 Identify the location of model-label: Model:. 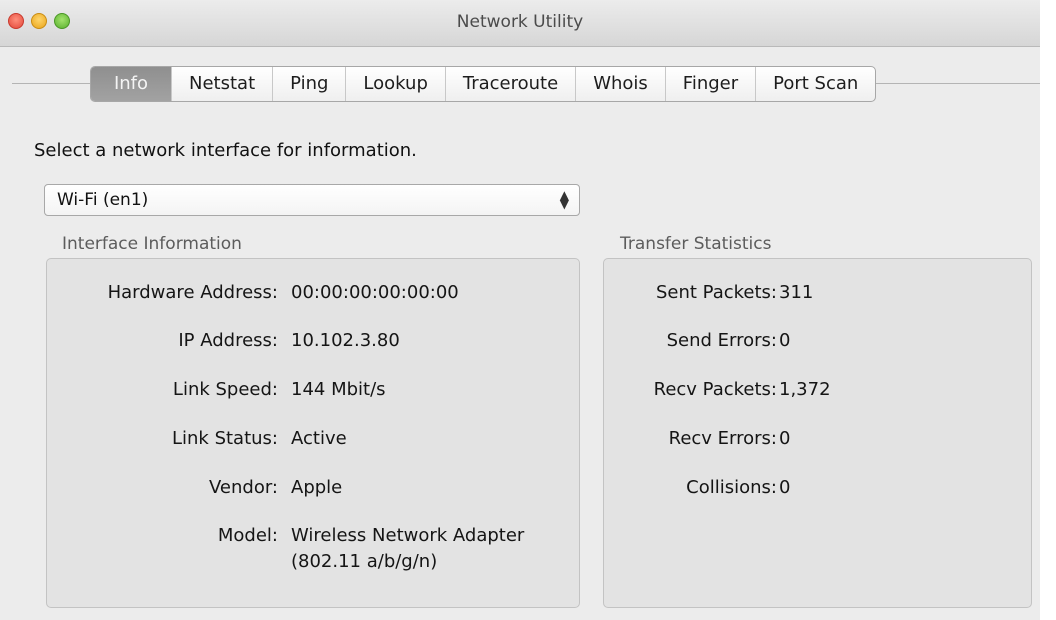
(247, 535).